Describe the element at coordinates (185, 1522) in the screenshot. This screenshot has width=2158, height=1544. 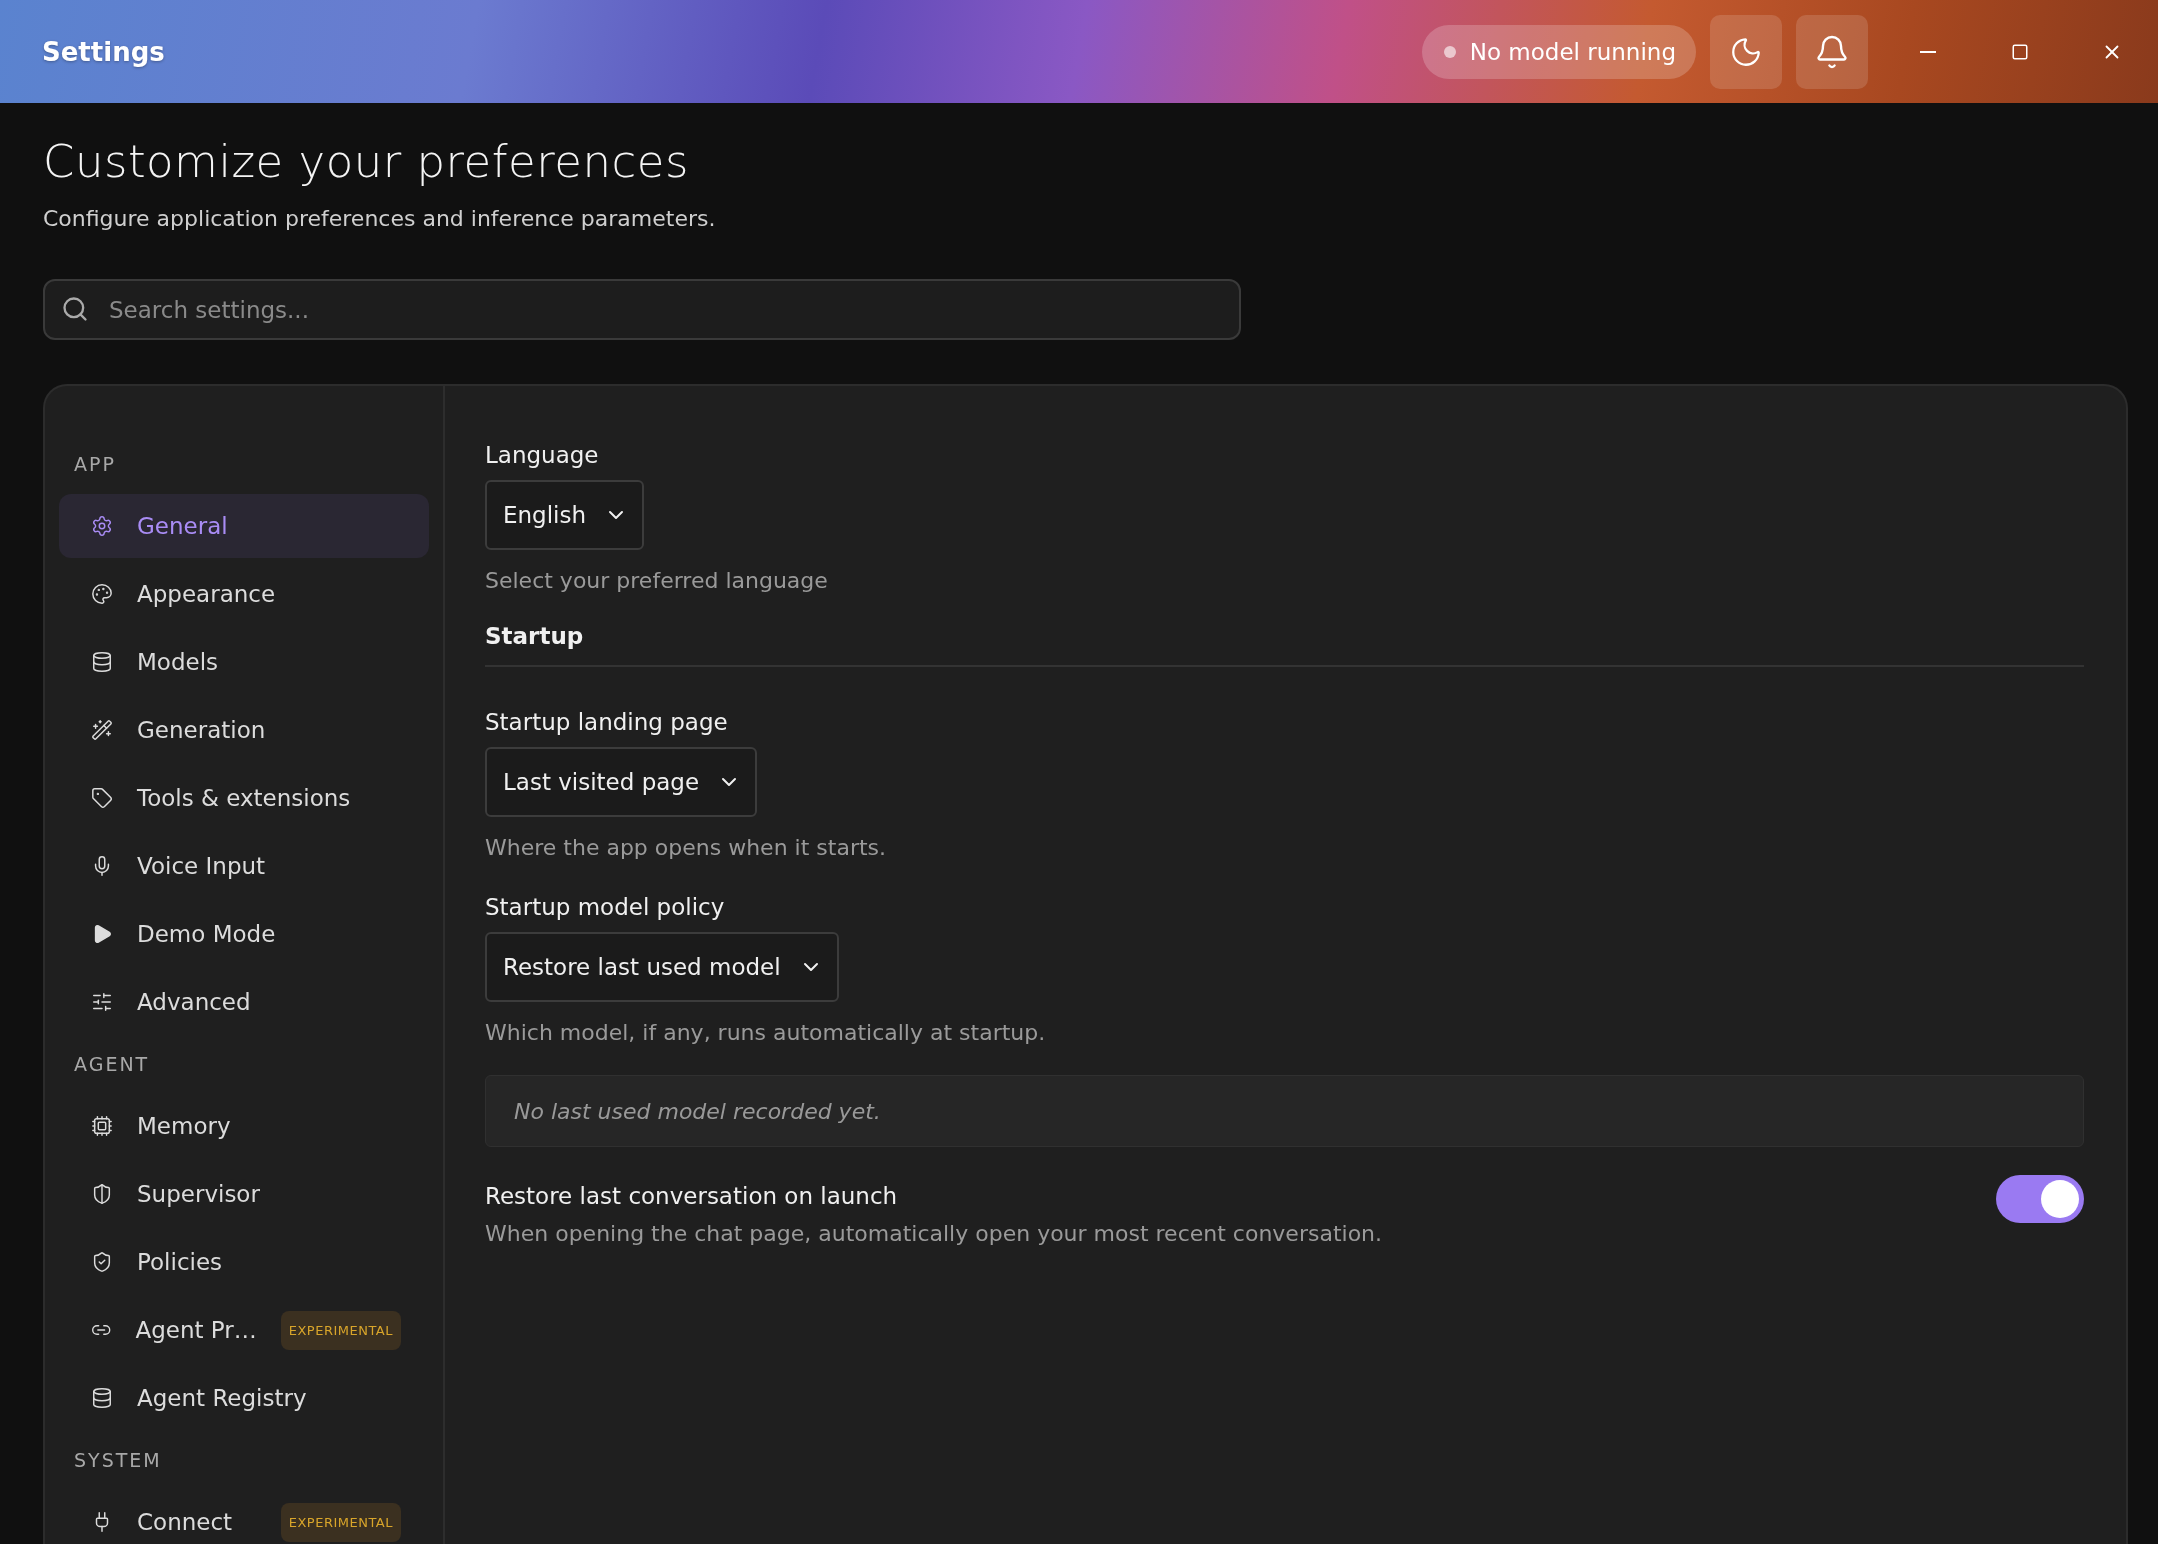
I see `nav-label: Connect` at that location.